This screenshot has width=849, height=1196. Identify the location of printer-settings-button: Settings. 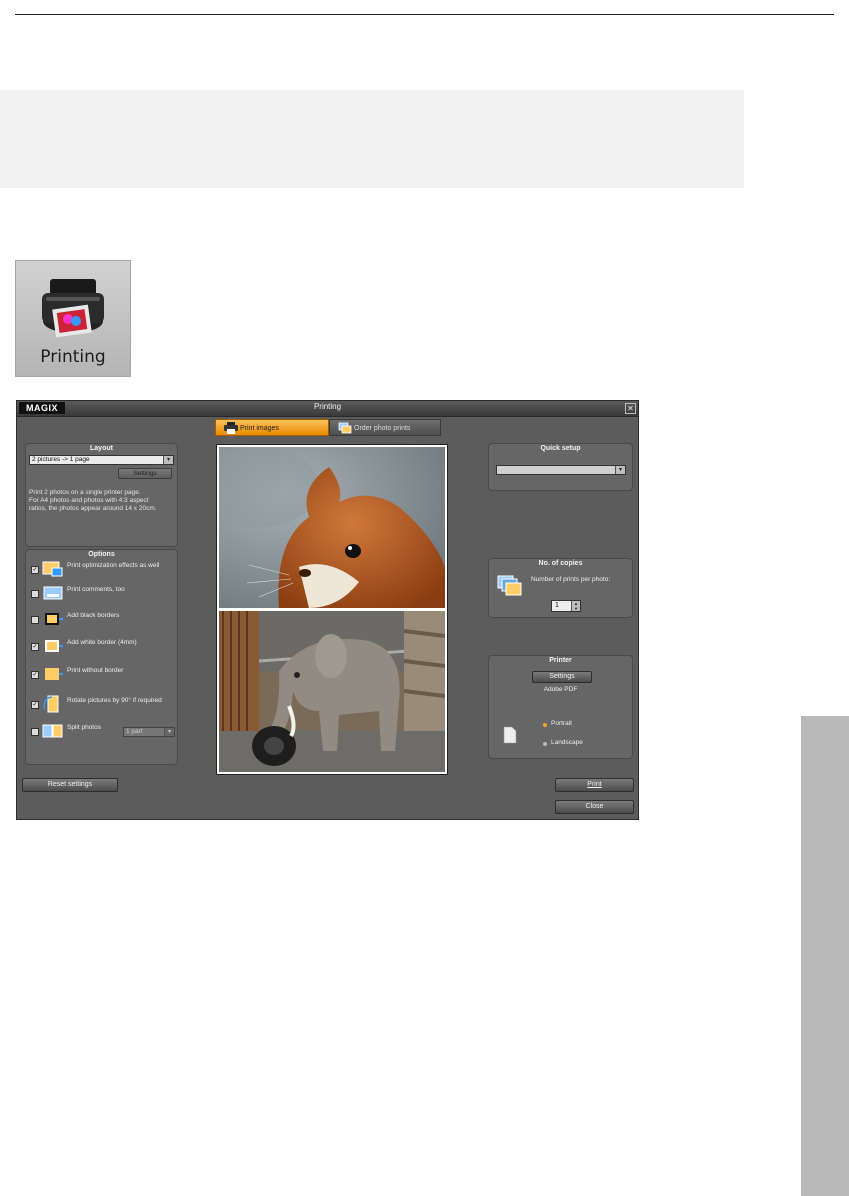
(562, 677).